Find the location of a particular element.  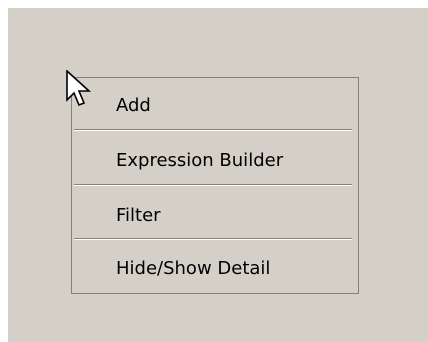

menu-item-filter: Filter is located at coordinates (215, 215).